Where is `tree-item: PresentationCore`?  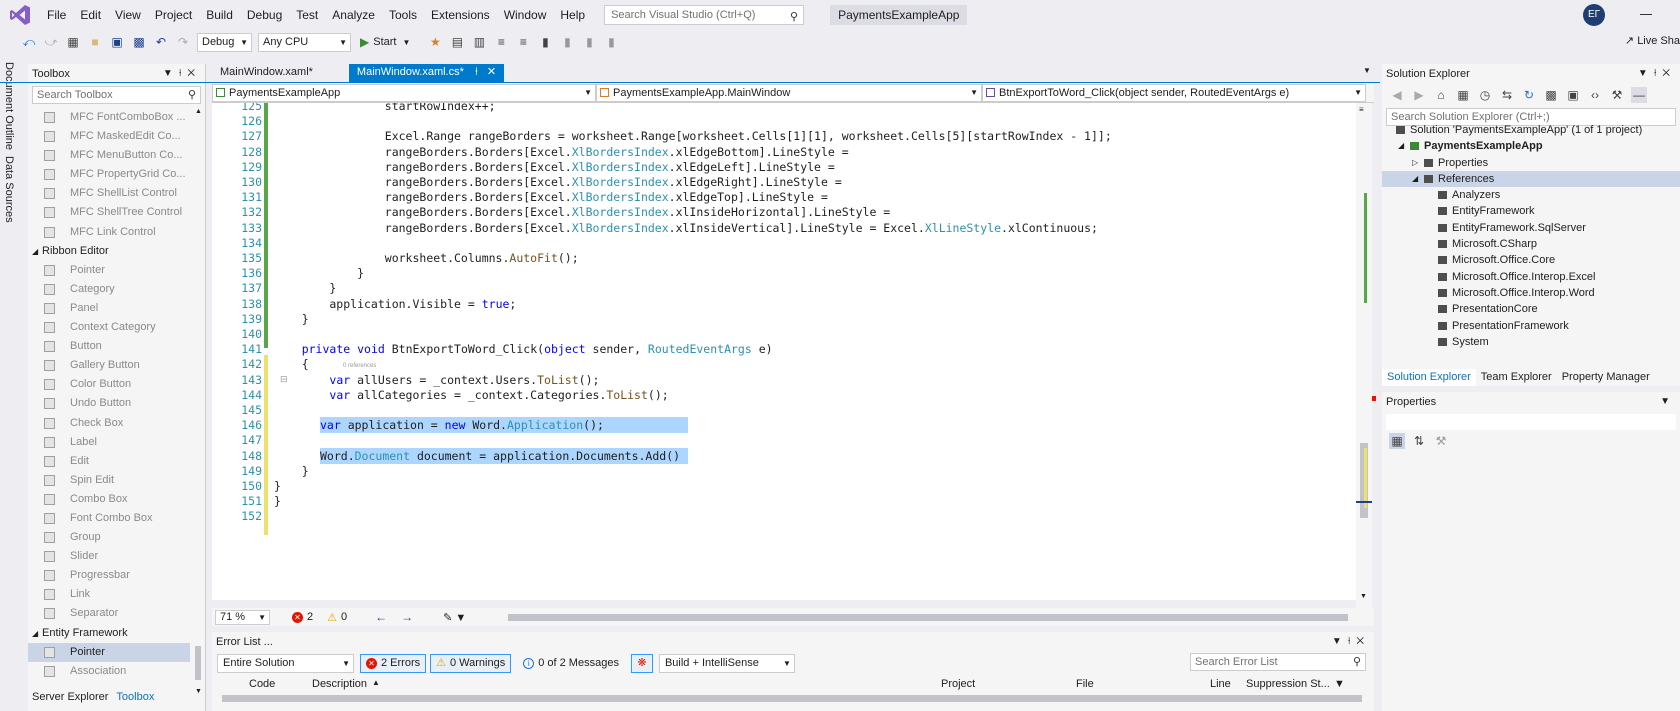
tree-item: PresentationCore is located at coordinates (1531, 309).